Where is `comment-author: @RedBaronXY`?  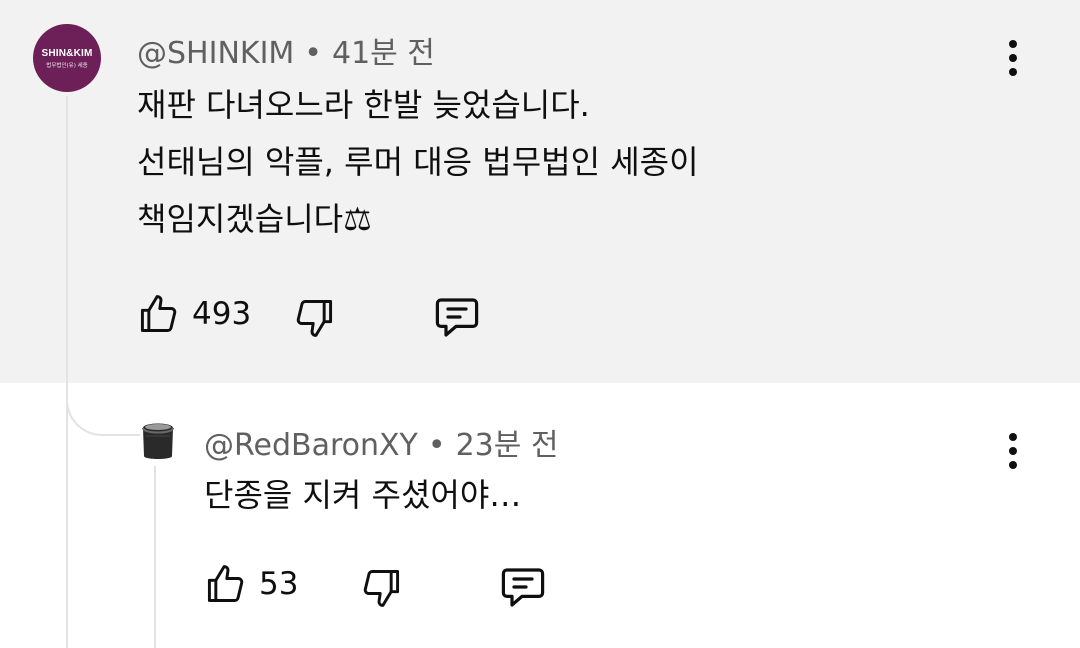 comment-author: @RedBaronXY is located at coordinates (311, 445).